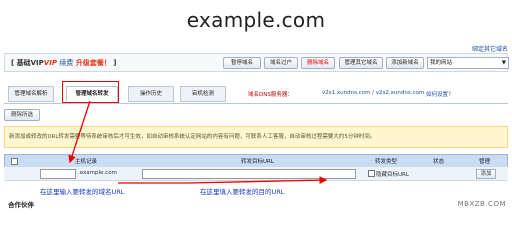 This screenshot has height=240, width=512. What do you see at coordinates (257, 180) in the screenshot?
I see `arrow-to-target-field` at bounding box center [257, 180].